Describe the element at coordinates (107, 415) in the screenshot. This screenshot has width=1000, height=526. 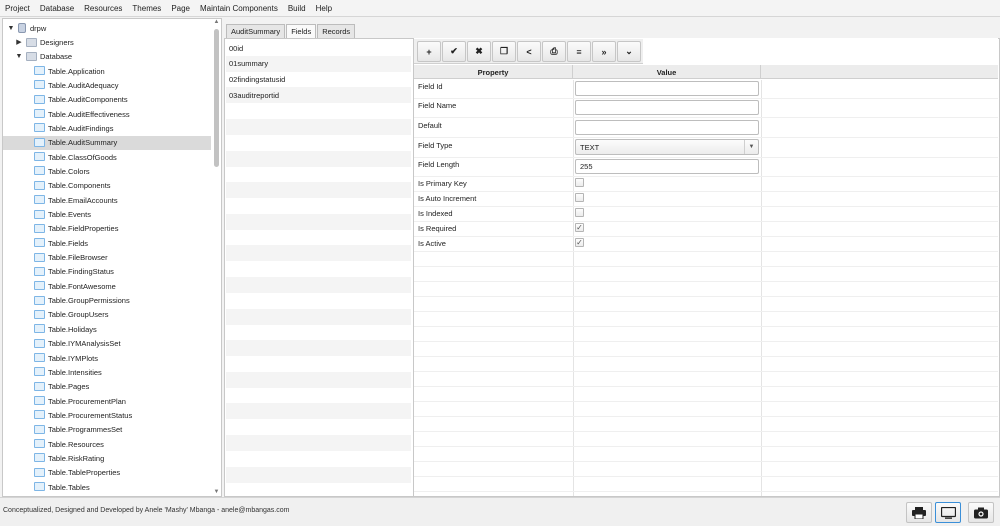
I see `tree-item-table: Table.ProcurementStatus` at that location.